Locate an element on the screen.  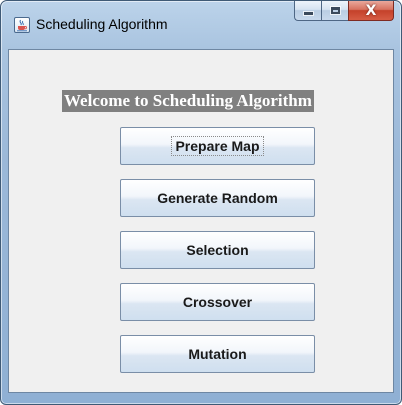
button-label: Mutation is located at coordinates (217, 354).